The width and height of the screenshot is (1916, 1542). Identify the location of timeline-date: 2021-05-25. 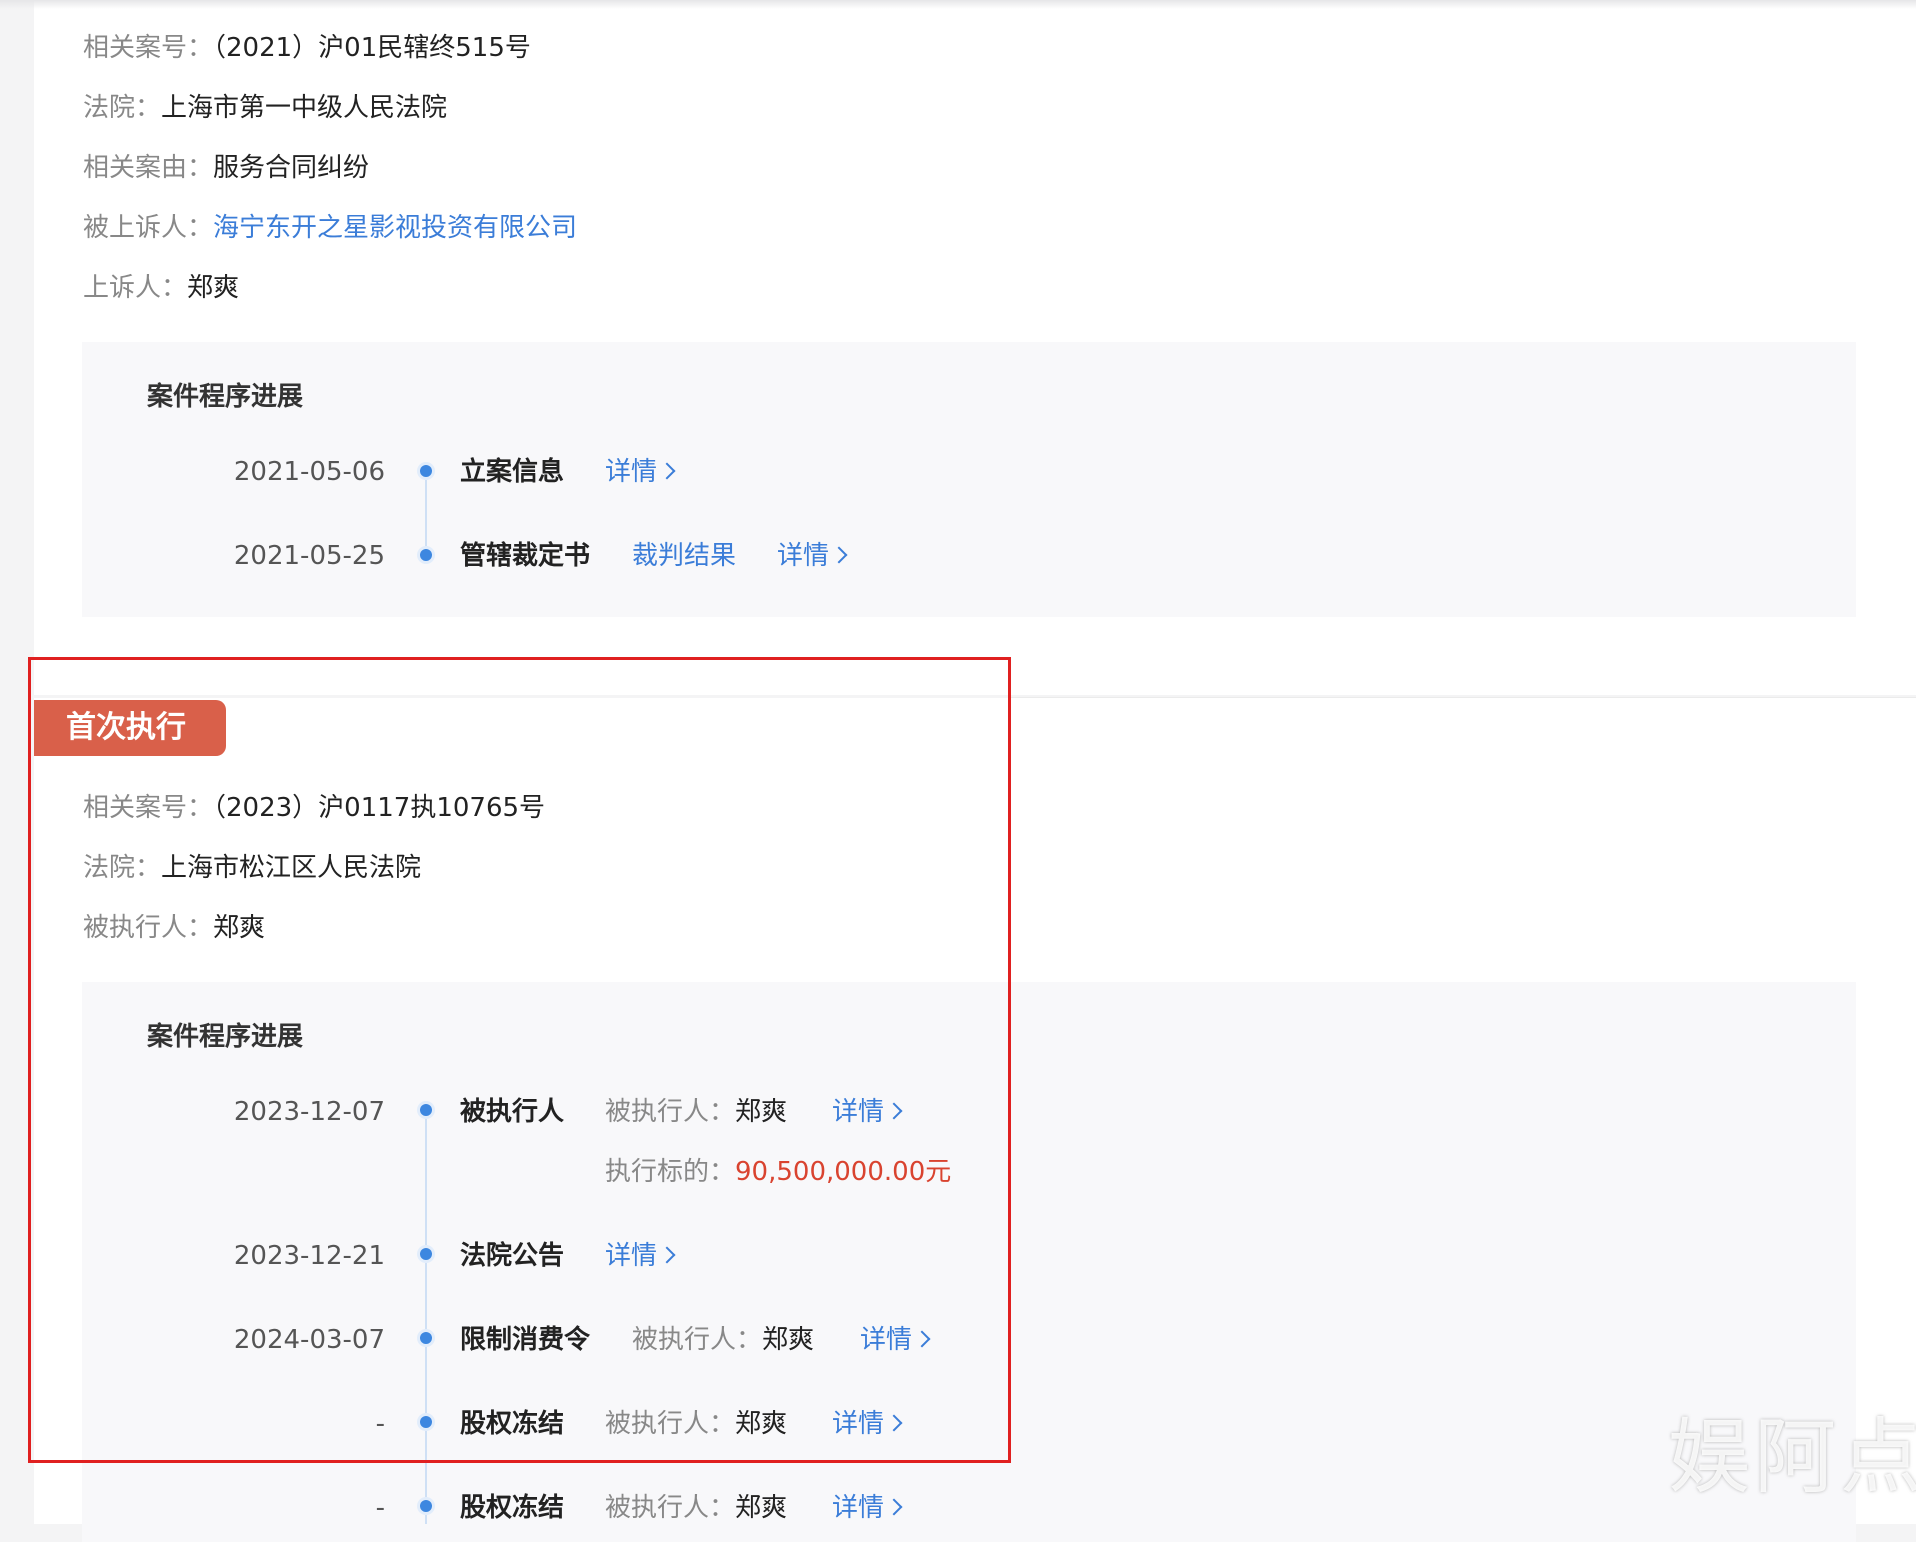
(309, 556).